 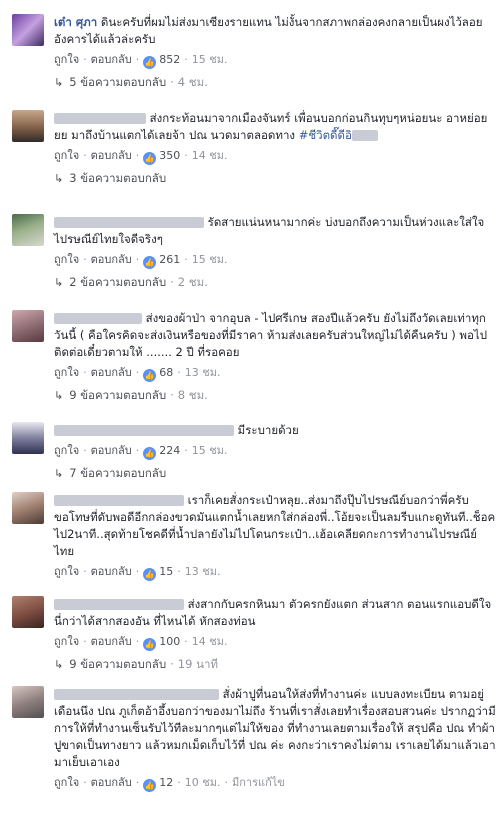 I want to click on comment-actions: ถูกใจ · ตอบกลับ · 👍 68 · 13 ชม., so click(x=137, y=374).